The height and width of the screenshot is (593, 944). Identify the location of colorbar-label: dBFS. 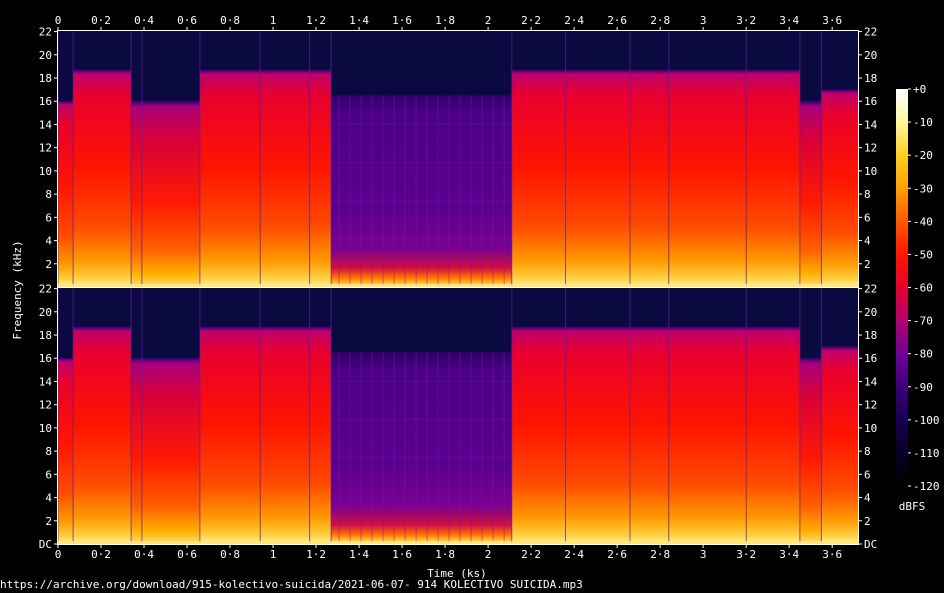
(912, 506).